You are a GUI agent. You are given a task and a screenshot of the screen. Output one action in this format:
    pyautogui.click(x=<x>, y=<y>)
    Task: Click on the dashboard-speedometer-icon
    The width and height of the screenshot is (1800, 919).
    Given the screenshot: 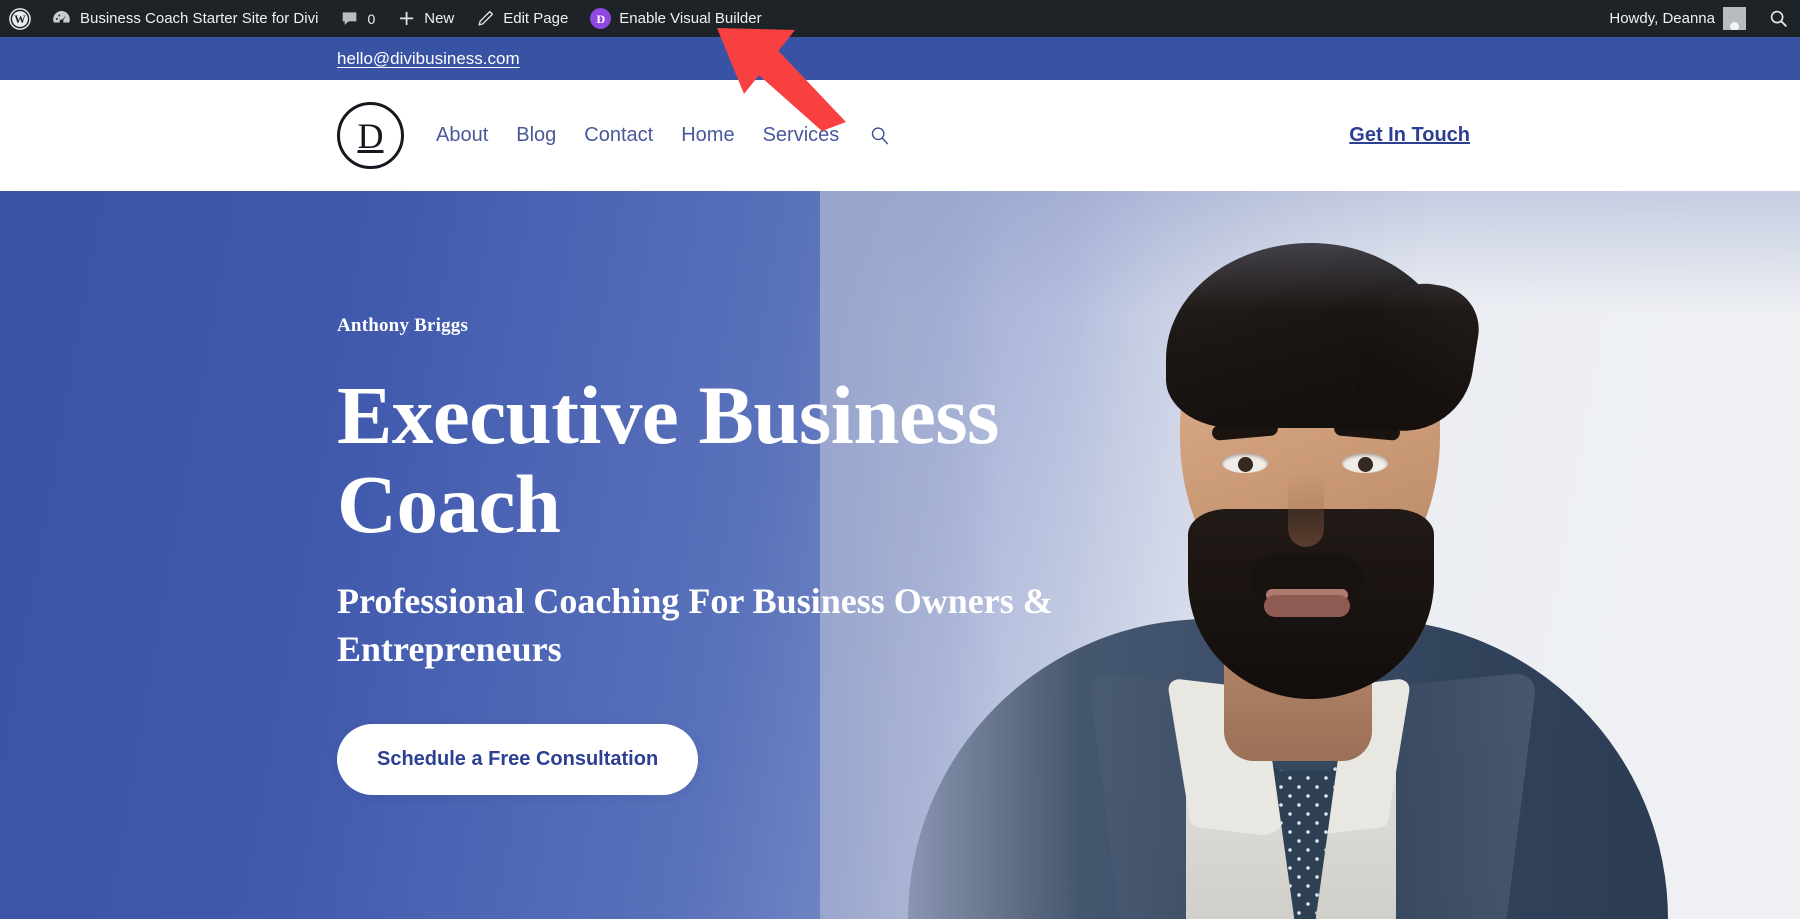 What is the action you would take?
    pyautogui.click(x=61, y=18)
    